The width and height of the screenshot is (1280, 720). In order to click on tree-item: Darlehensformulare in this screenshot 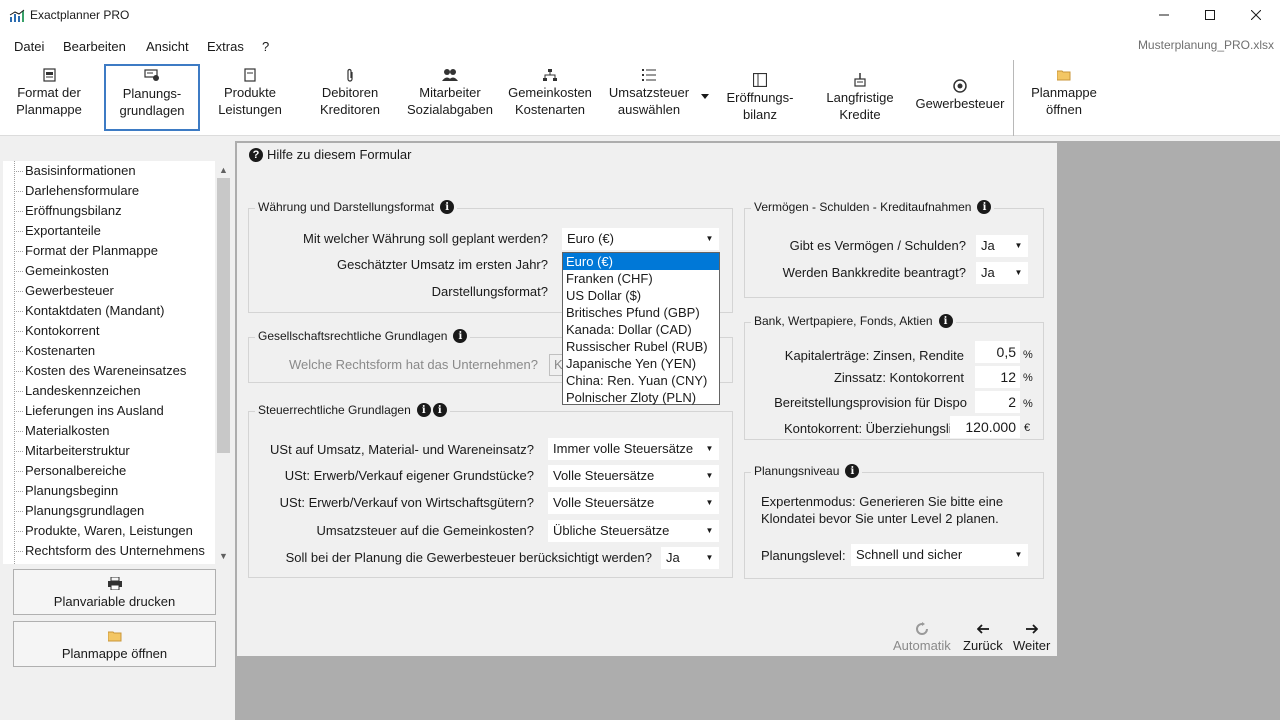, I will do `click(109, 191)`.